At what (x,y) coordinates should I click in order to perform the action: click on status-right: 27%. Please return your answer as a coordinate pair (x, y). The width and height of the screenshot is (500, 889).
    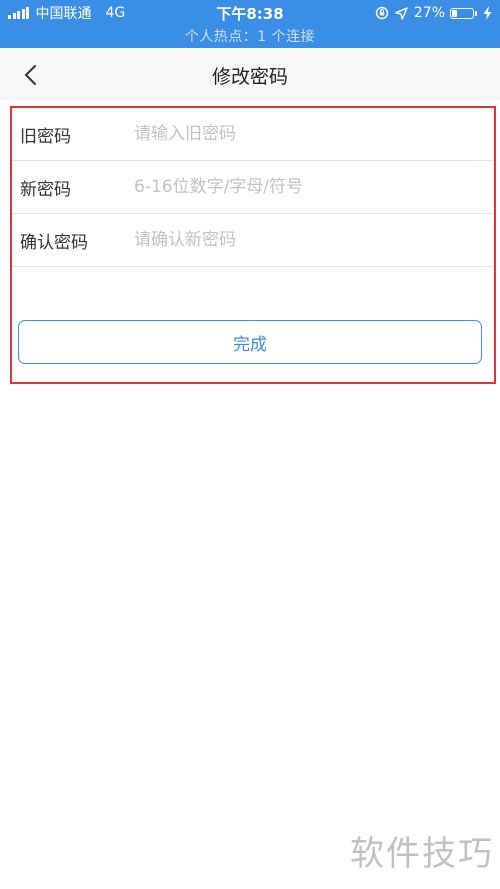
    Looking at the image, I should click on (430, 13).